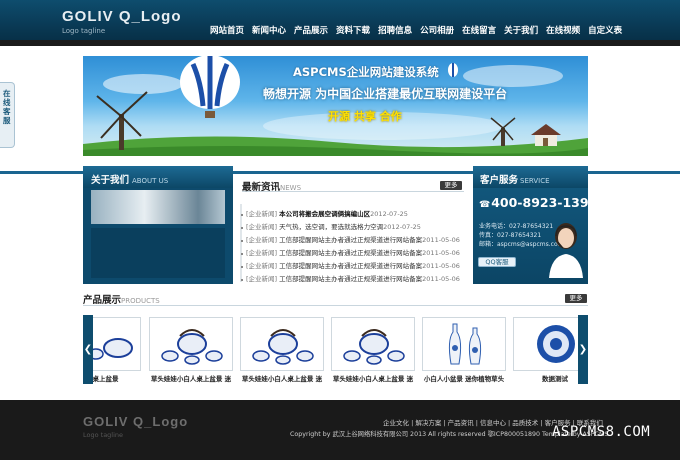 The width and height of the screenshot is (680, 460). What do you see at coordinates (485, 205) in the screenshot?
I see `phone-icon: ☎` at bounding box center [485, 205].